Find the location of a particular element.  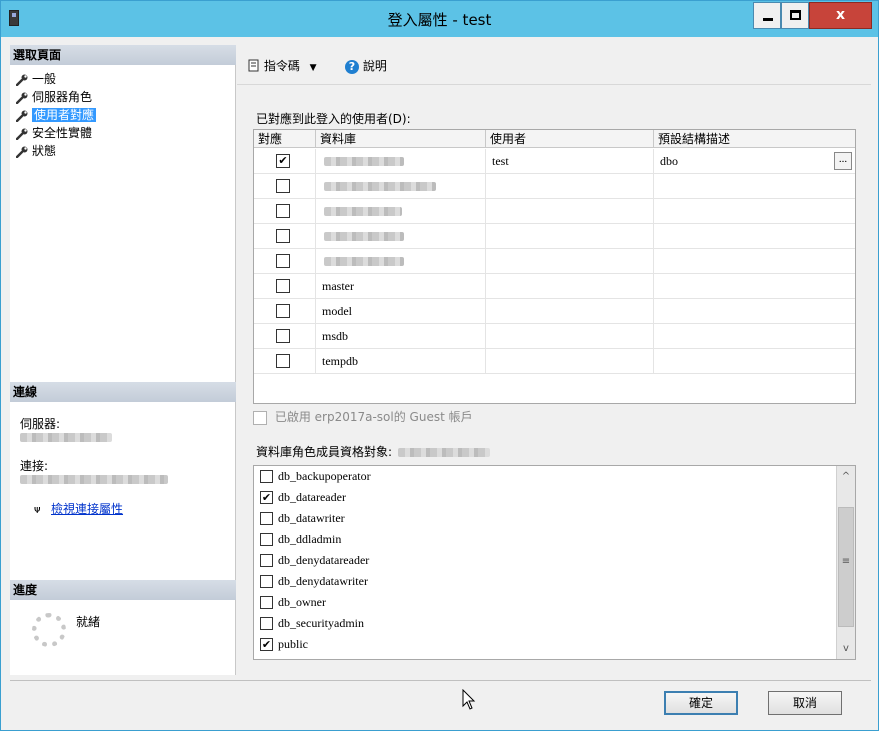

table-row: master is located at coordinates (554, 286).